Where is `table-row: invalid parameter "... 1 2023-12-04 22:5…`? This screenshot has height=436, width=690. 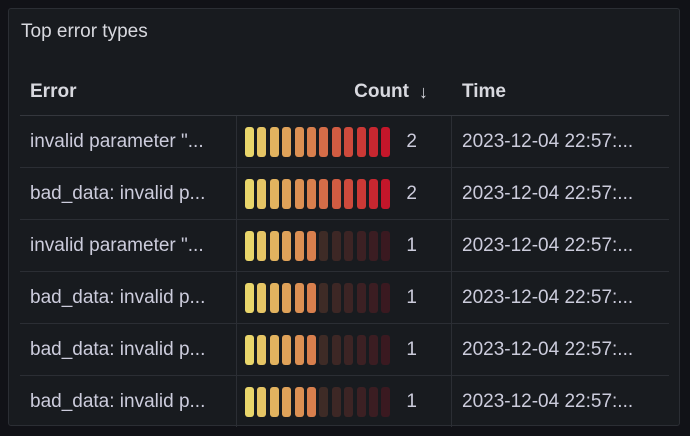
table-row: invalid parameter "... 1 2023-12-04 22:5… is located at coordinates (344, 246).